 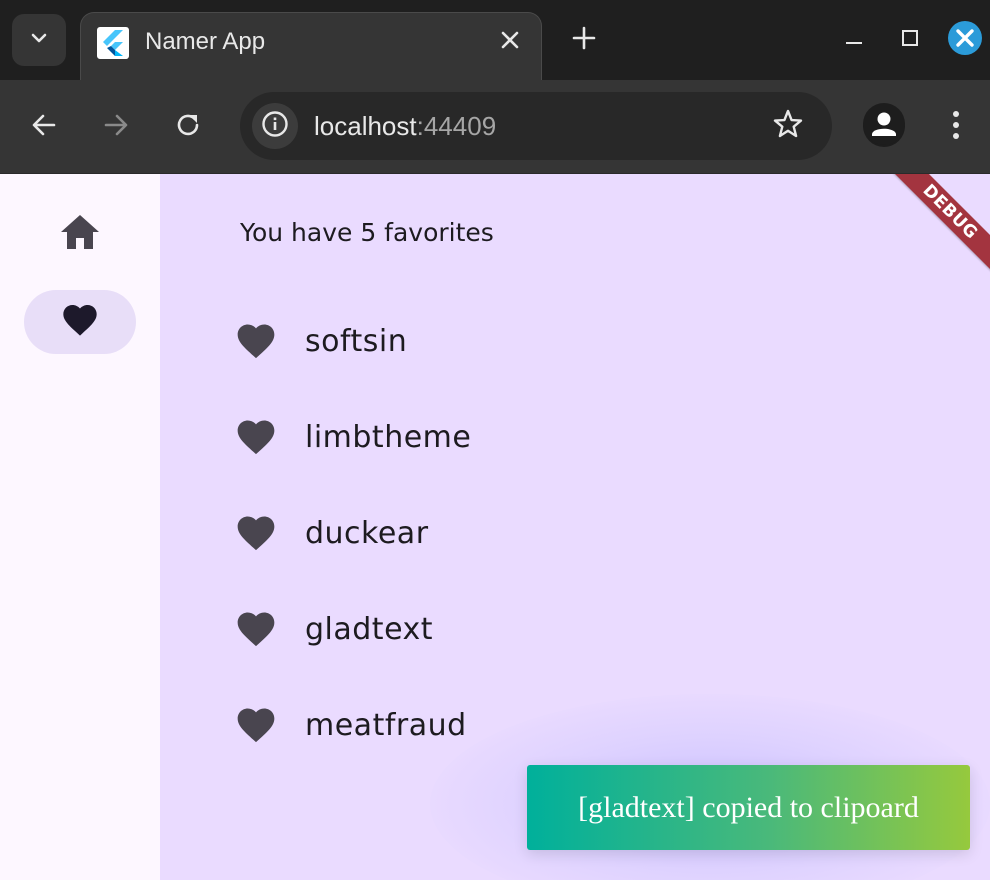 What do you see at coordinates (205, 41) in the screenshot?
I see `tab-title: Namer App` at bounding box center [205, 41].